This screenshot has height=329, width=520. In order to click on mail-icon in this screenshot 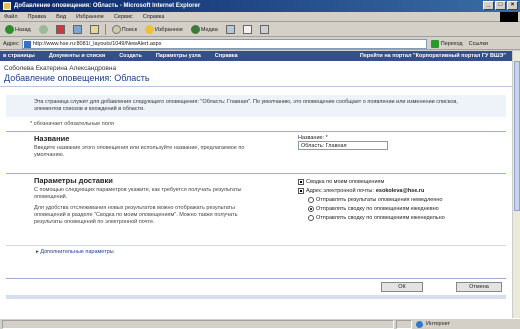, I will do `click(247, 29)`.